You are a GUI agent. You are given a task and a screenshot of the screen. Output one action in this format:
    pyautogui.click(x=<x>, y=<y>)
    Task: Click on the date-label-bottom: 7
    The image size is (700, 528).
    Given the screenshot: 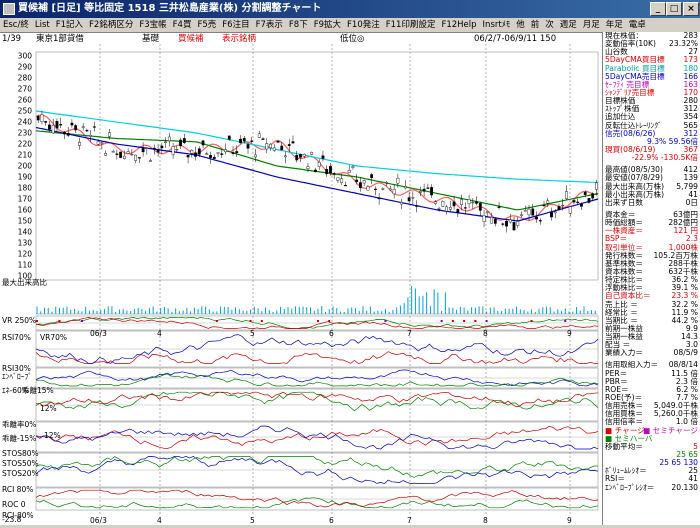 What is the action you would take?
    pyautogui.click(x=409, y=520)
    